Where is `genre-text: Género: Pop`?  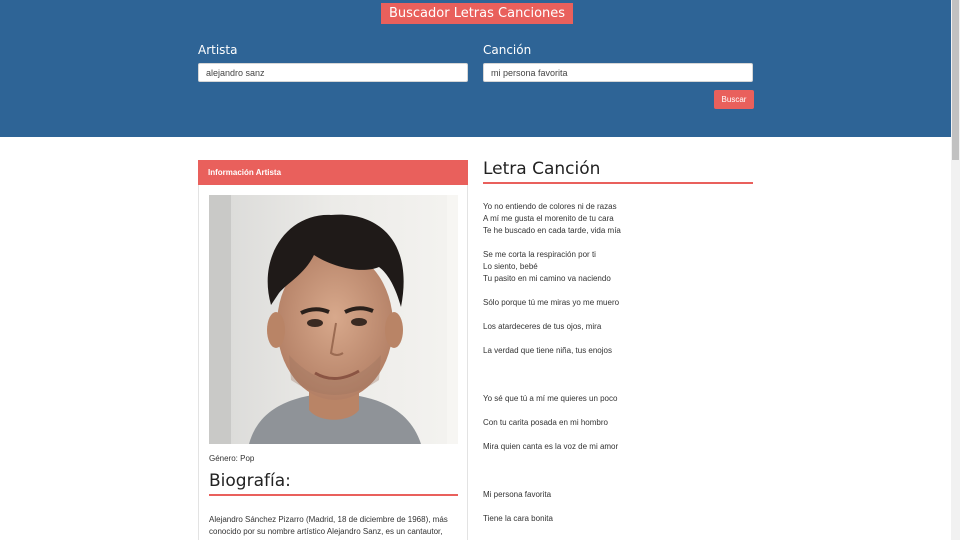 genre-text: Género: Pop is located at coordinates (232, 458).